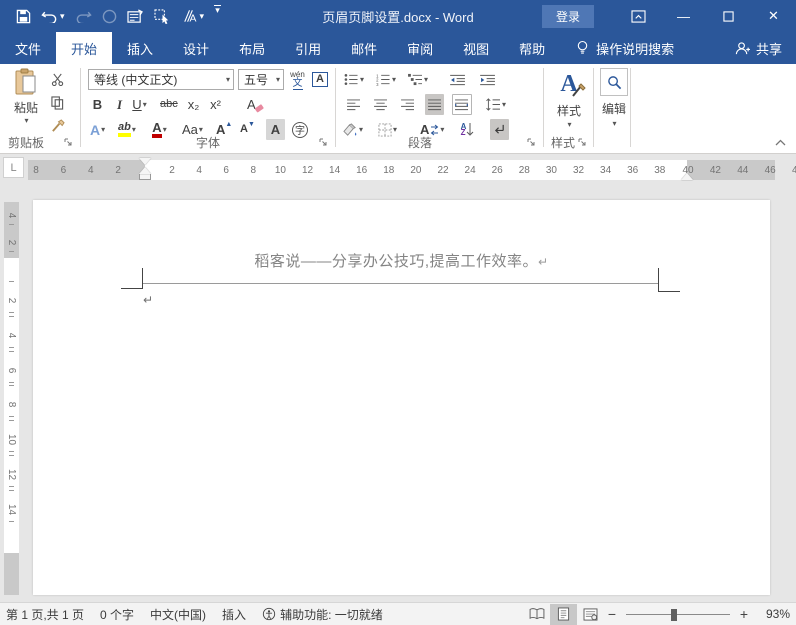 Image resolution: width=796 pixels, height=625 pixels. I want to click on customize-qat-icon: ▾, so click(218, 16).